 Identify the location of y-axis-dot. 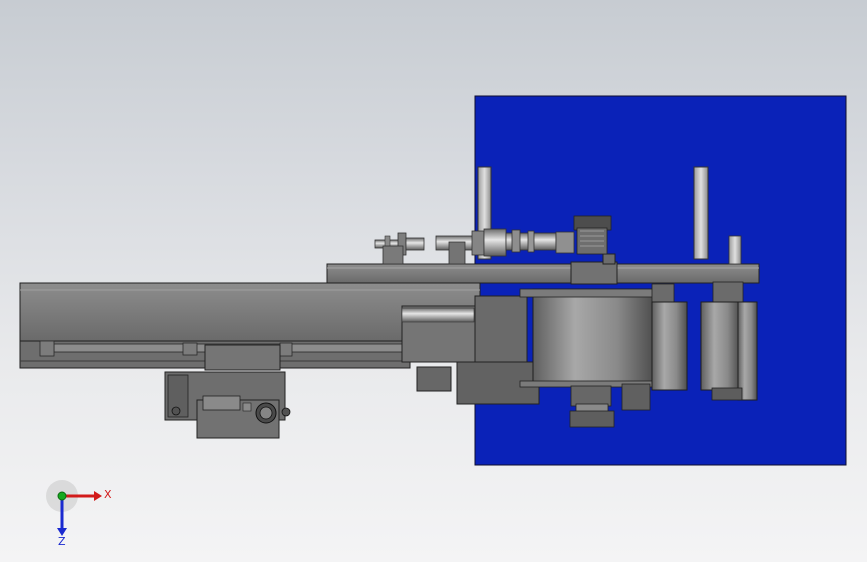
(62, 496).